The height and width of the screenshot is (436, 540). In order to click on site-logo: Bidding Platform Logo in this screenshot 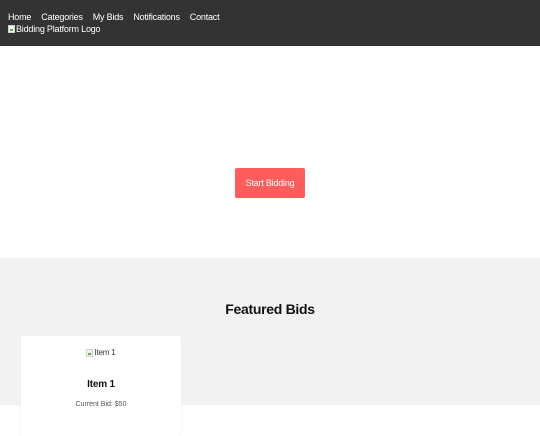, I will do `click(54, 29)`.